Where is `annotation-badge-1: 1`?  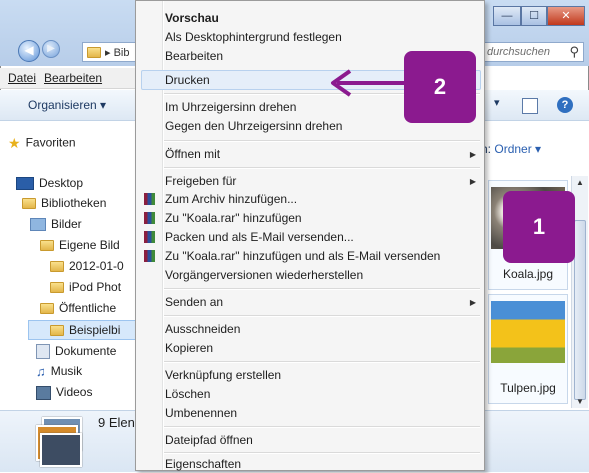 annotation-badge-1: 1 is located at coordinates (539, 227).